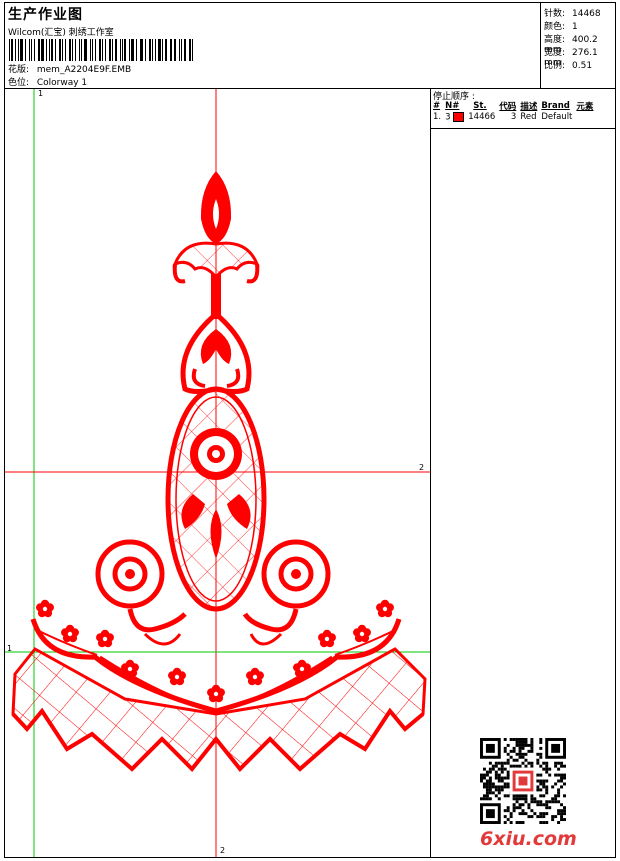  I want to click on company-name: Wilcom(汇宝) 刺绣工作室, so click(61, 33).